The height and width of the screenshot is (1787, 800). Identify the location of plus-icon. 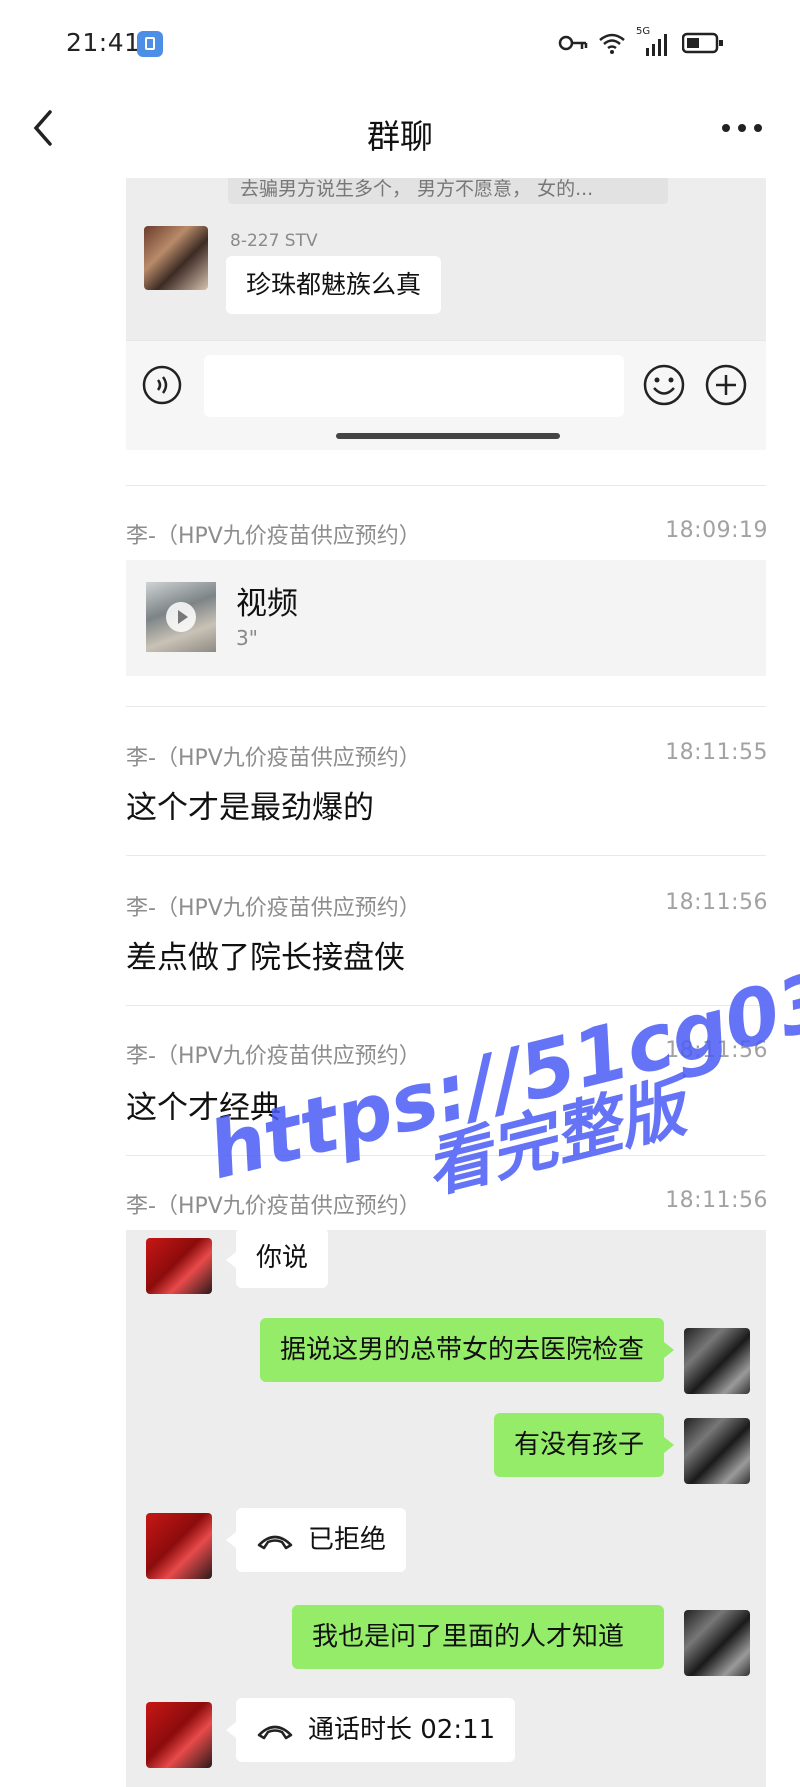
(726, 385).